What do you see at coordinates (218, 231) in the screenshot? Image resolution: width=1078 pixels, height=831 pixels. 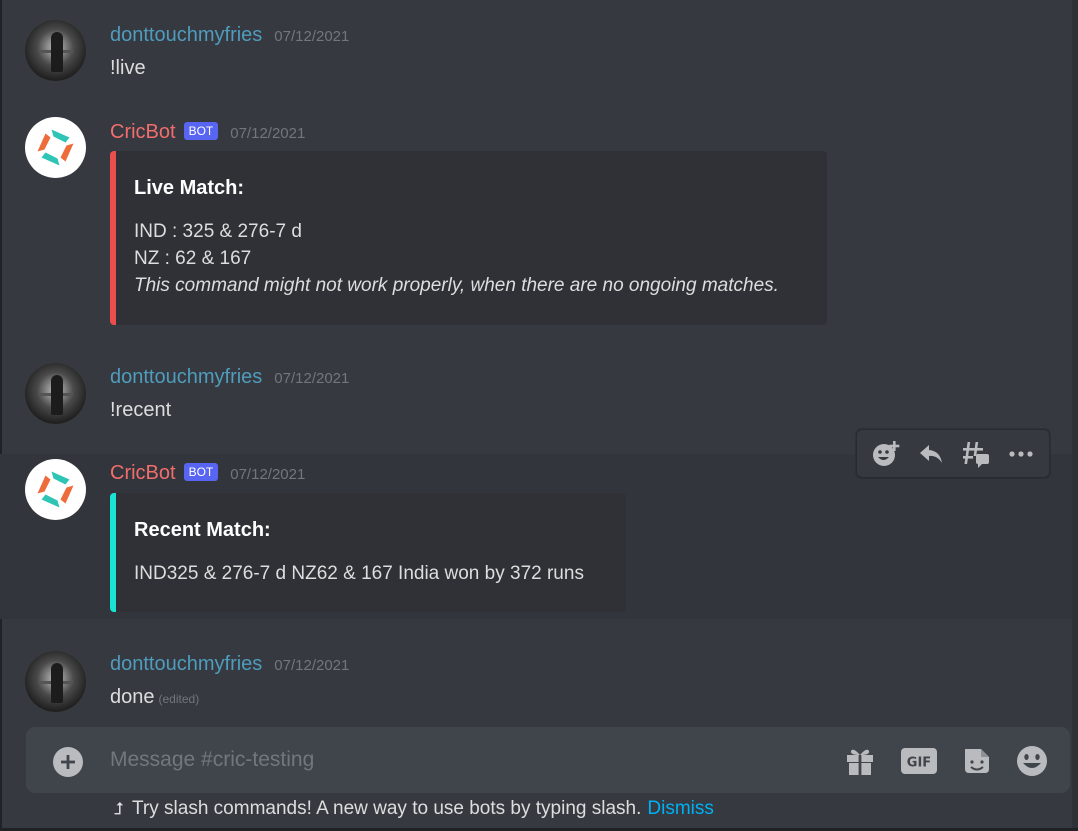 I see `embed-line: IND : 325 & 276-7 d` at bounding box center [218, 231].